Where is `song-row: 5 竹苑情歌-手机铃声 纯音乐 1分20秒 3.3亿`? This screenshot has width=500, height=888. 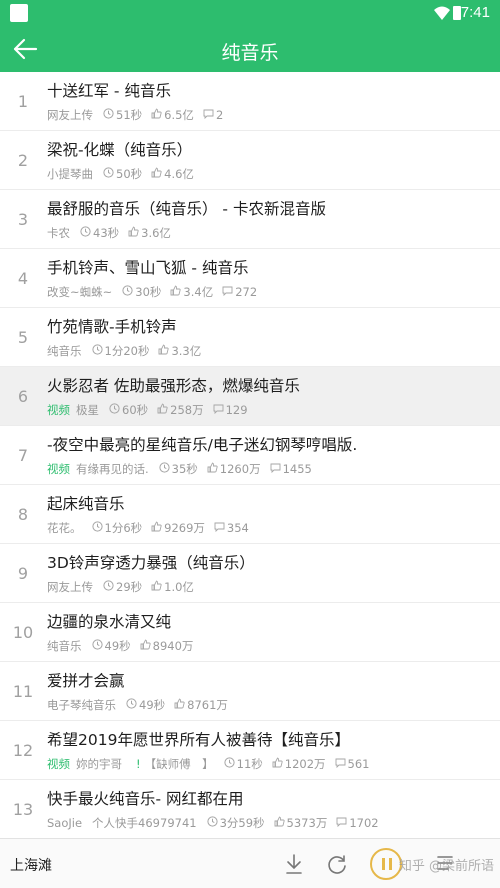 song-row: 5 竹苑情歌-手机铃声 纯音乐 1分20秒 3.3亿 is located at coordinates (250, 337).